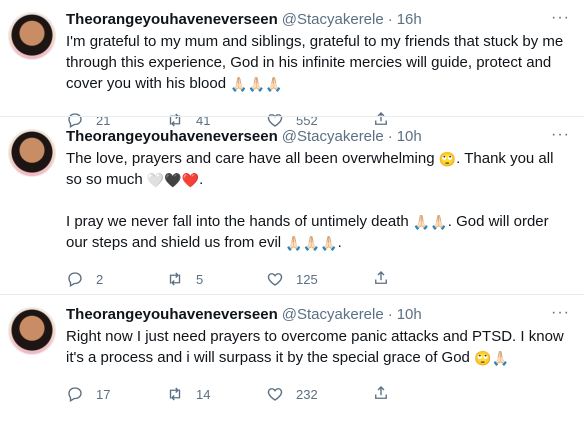 The width and height of the screenshot is (584, 435). Describe the element at coordinates (173, 180) in the screenshot. I see `tweet-emojis: 🤍🖤❤️` at that location.